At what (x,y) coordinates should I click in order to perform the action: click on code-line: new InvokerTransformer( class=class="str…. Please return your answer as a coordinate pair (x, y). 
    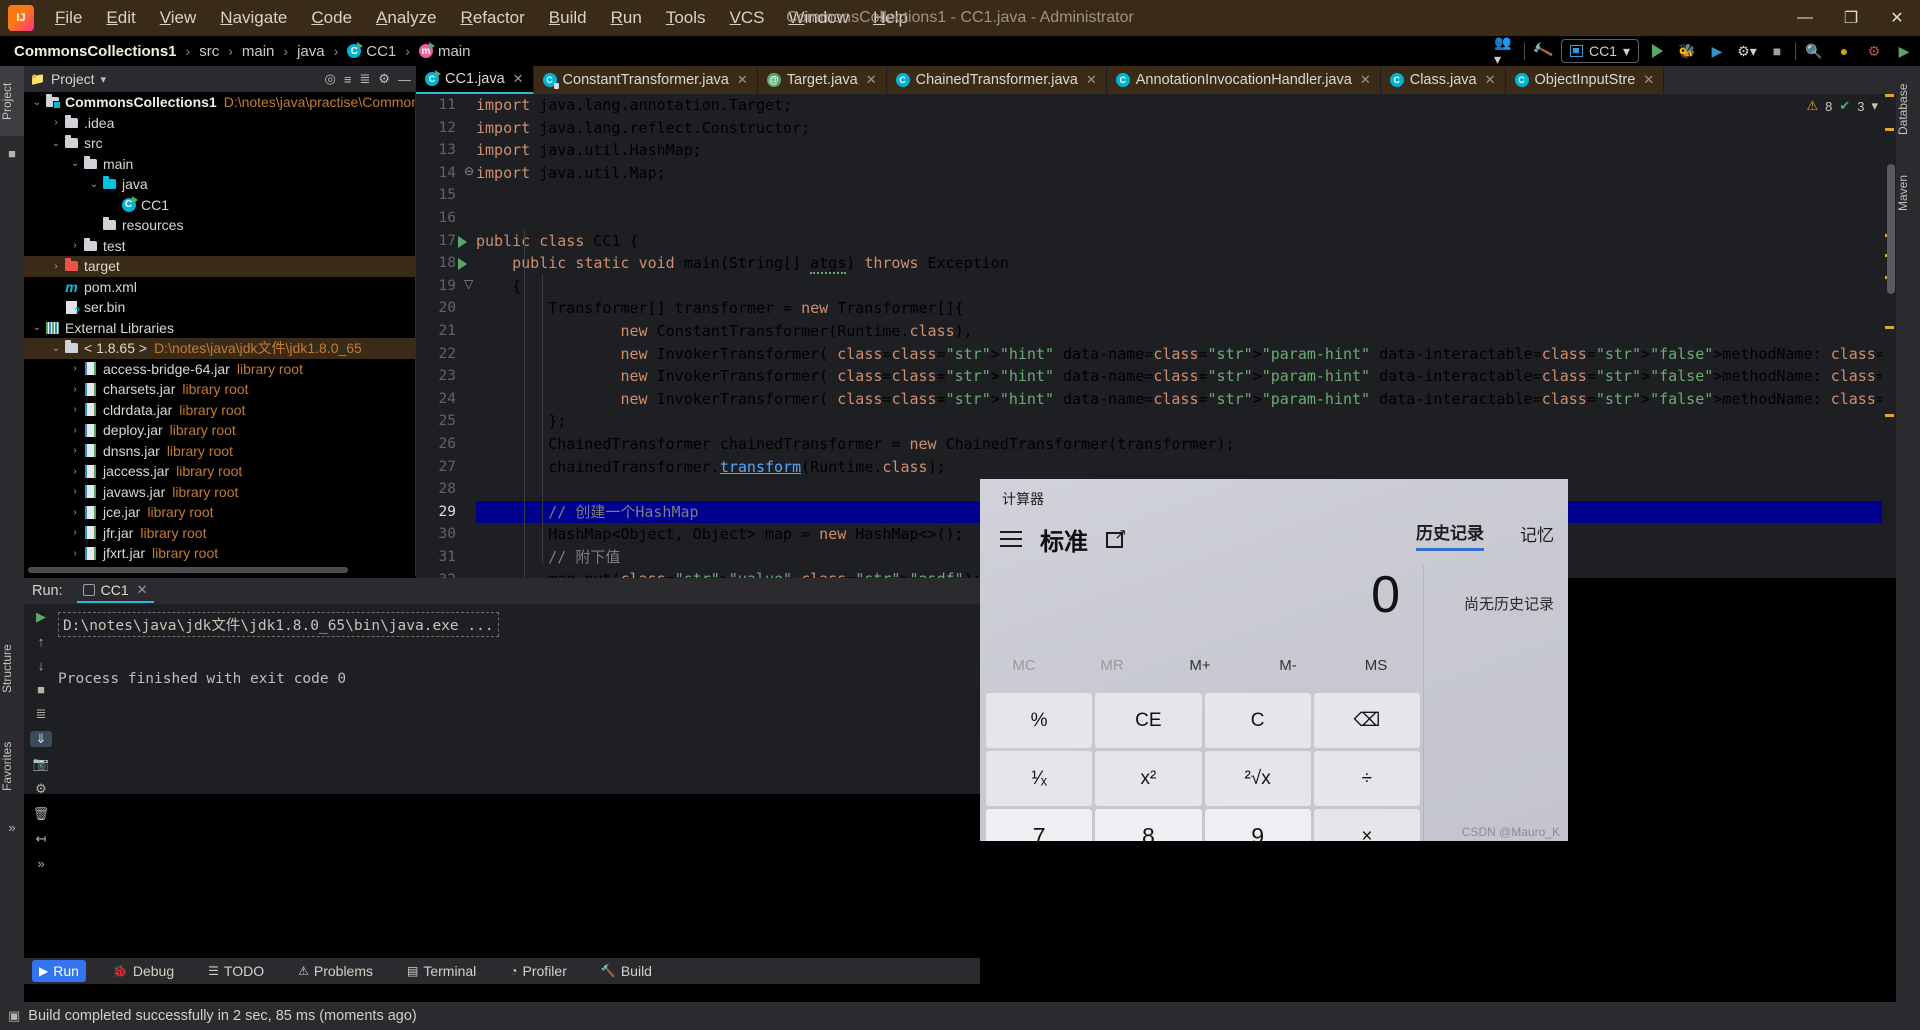
    Looking at the image, I should click on (1186, 376).